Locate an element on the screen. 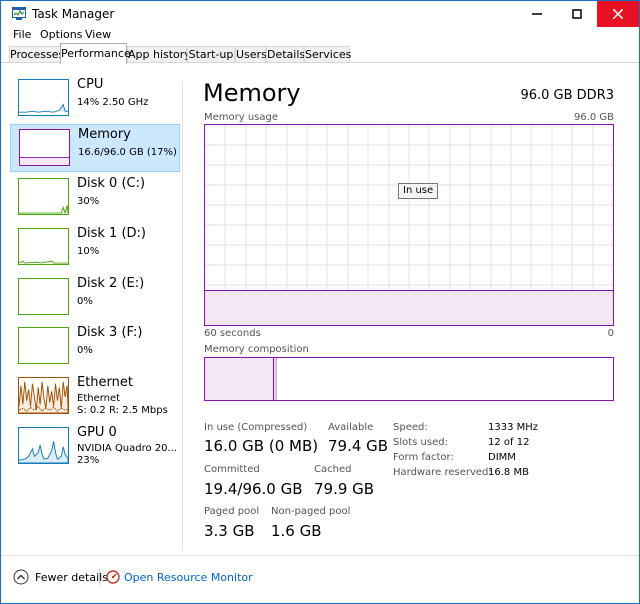 The image size is (640, 604). sidebar-item-title: Ethernet is located at coordinates (105, 382).